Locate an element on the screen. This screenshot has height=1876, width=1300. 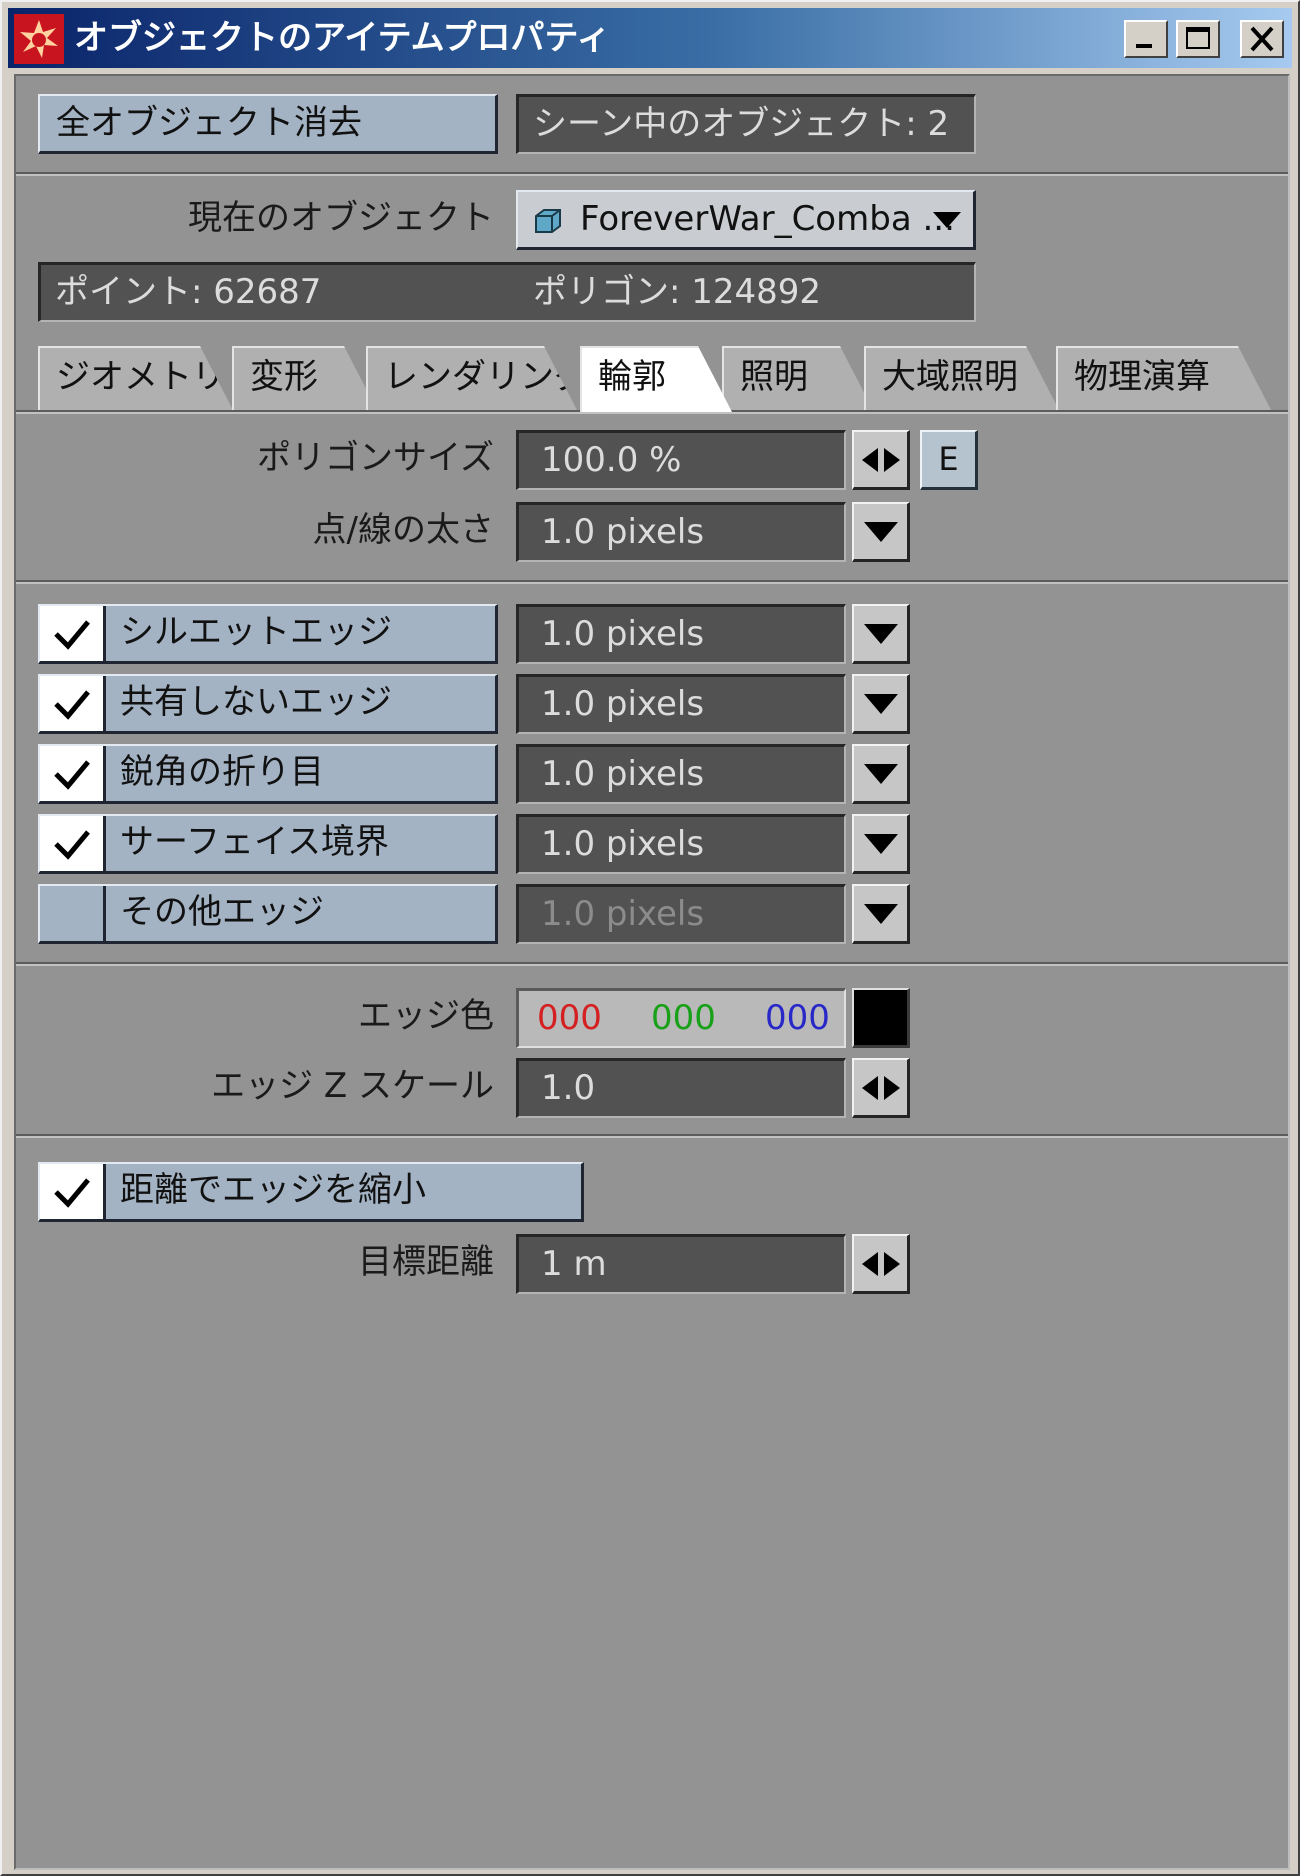
point-count: ポイント: 62687 is located at coordinates (188, 292).